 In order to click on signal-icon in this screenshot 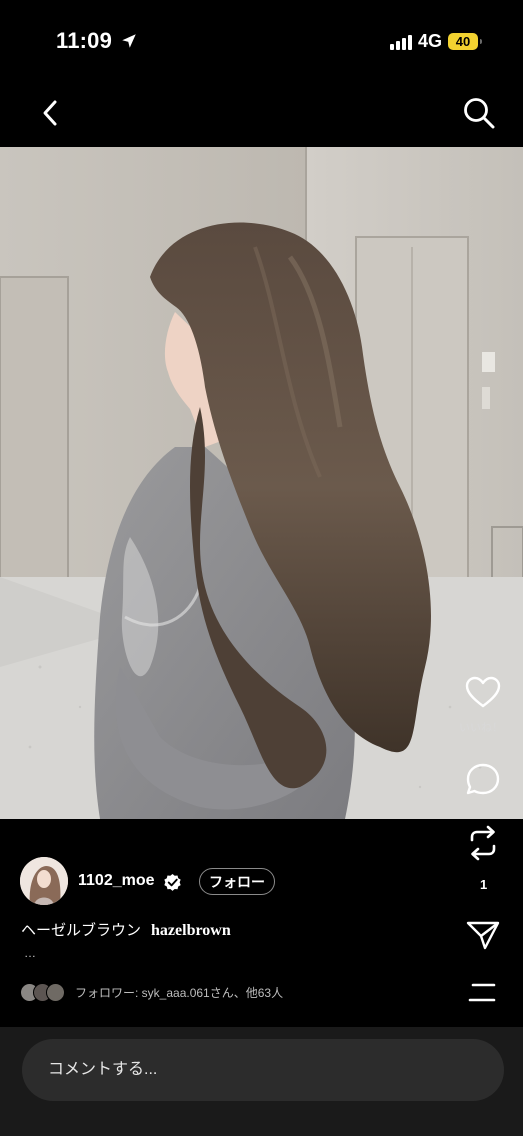, I will do `click(400, 42)`.